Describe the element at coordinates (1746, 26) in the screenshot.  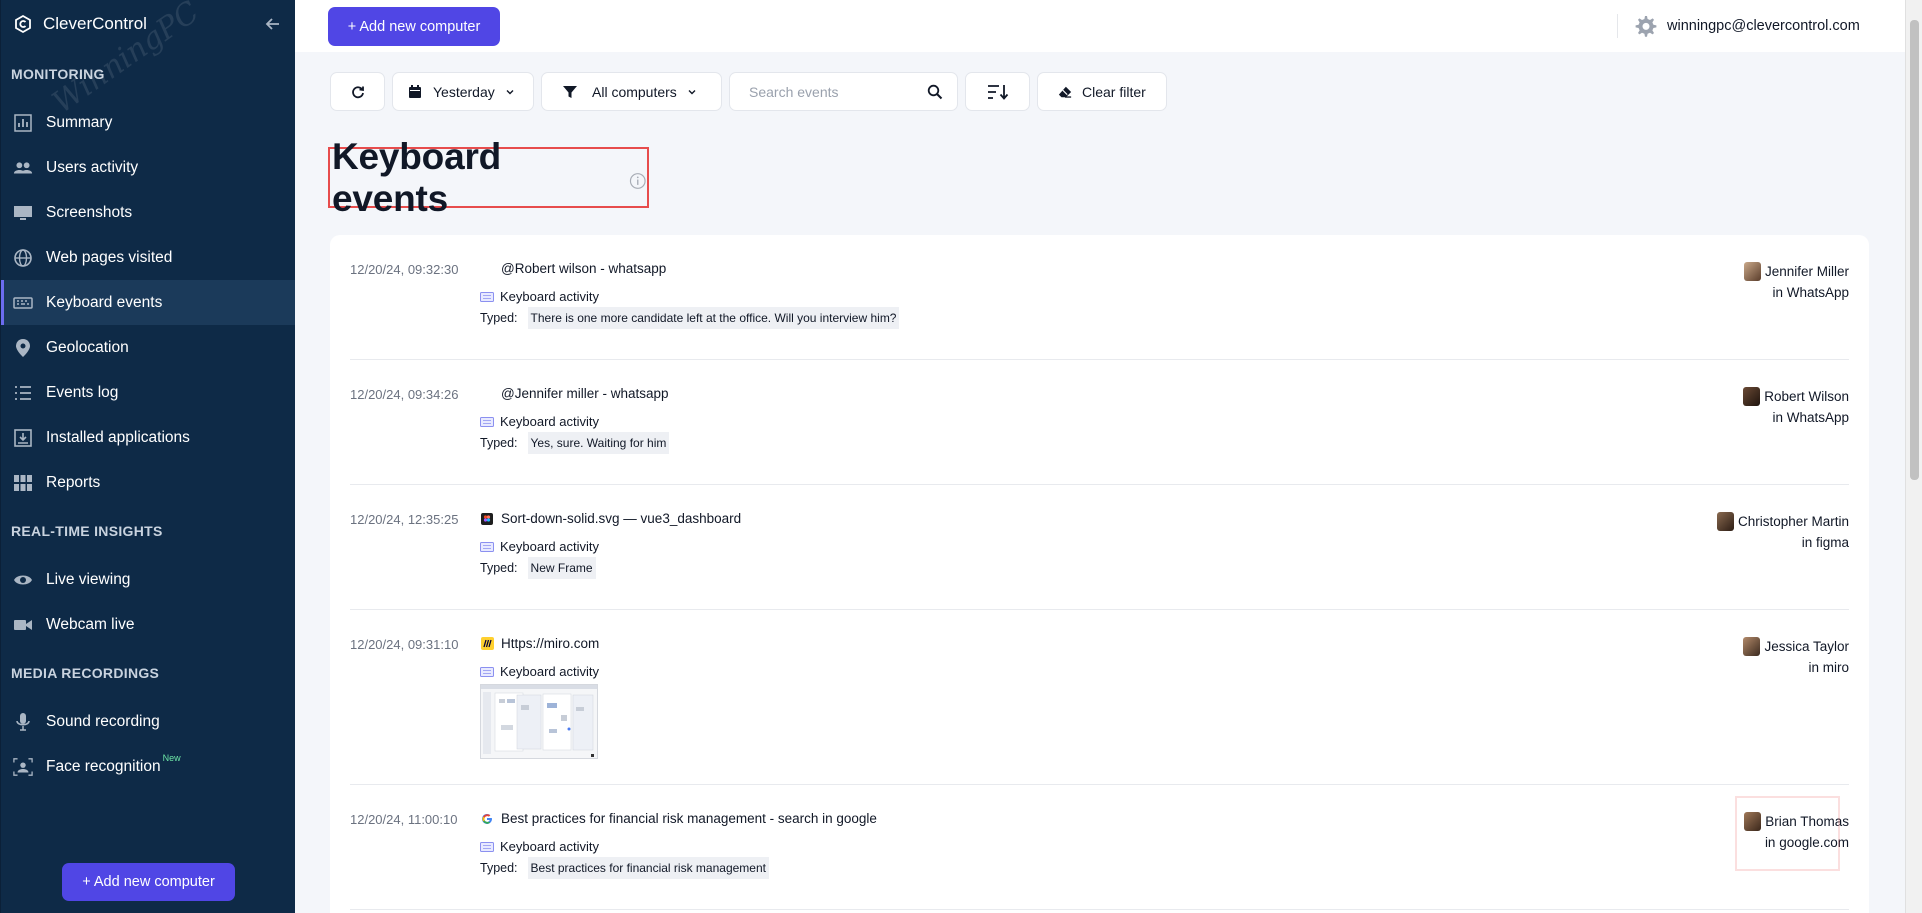
I see `account-menu: winningpc@clevercontrol.com` at that location.